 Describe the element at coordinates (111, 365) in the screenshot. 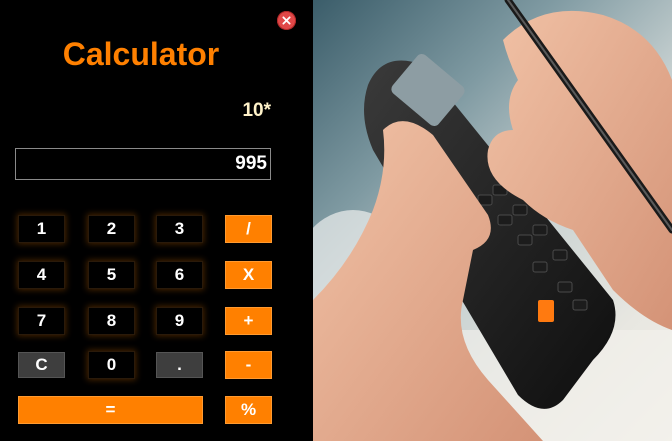

I see `key-0: 0` at that location.